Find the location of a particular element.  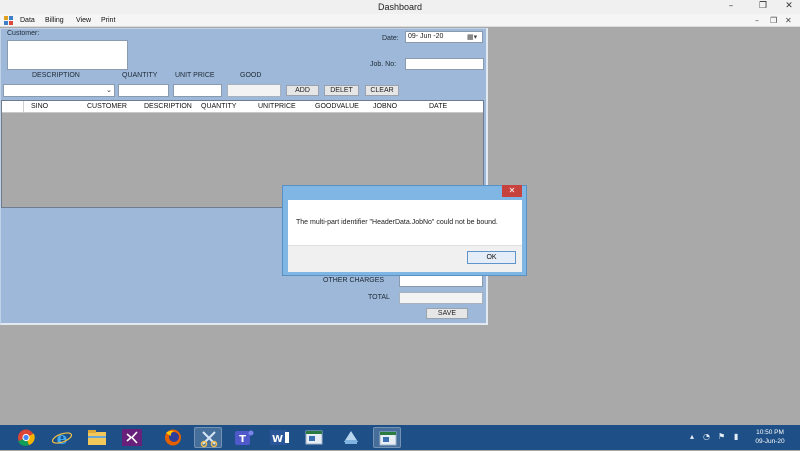

chrome-icon is located at coordinates (26, 437).